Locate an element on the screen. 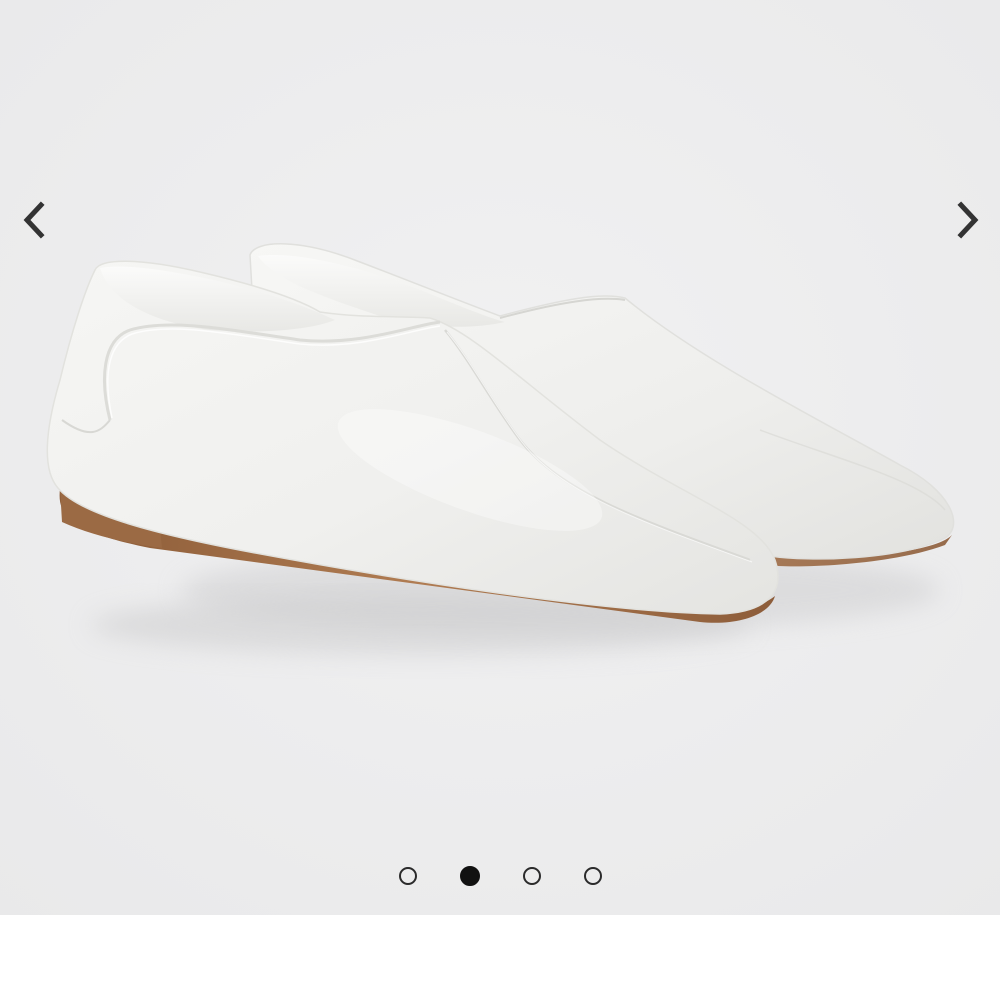 The height and width of the screenshot is (1000, 1000). next-image-button is located at coordinates (968, 220).